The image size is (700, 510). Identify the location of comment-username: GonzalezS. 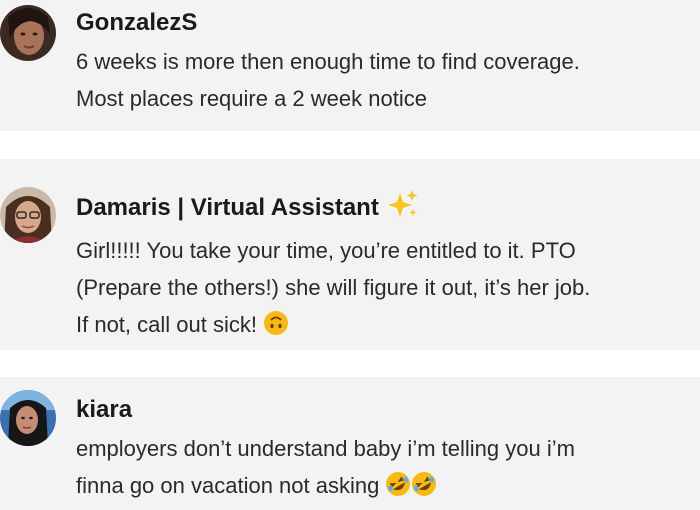
(384, 23).